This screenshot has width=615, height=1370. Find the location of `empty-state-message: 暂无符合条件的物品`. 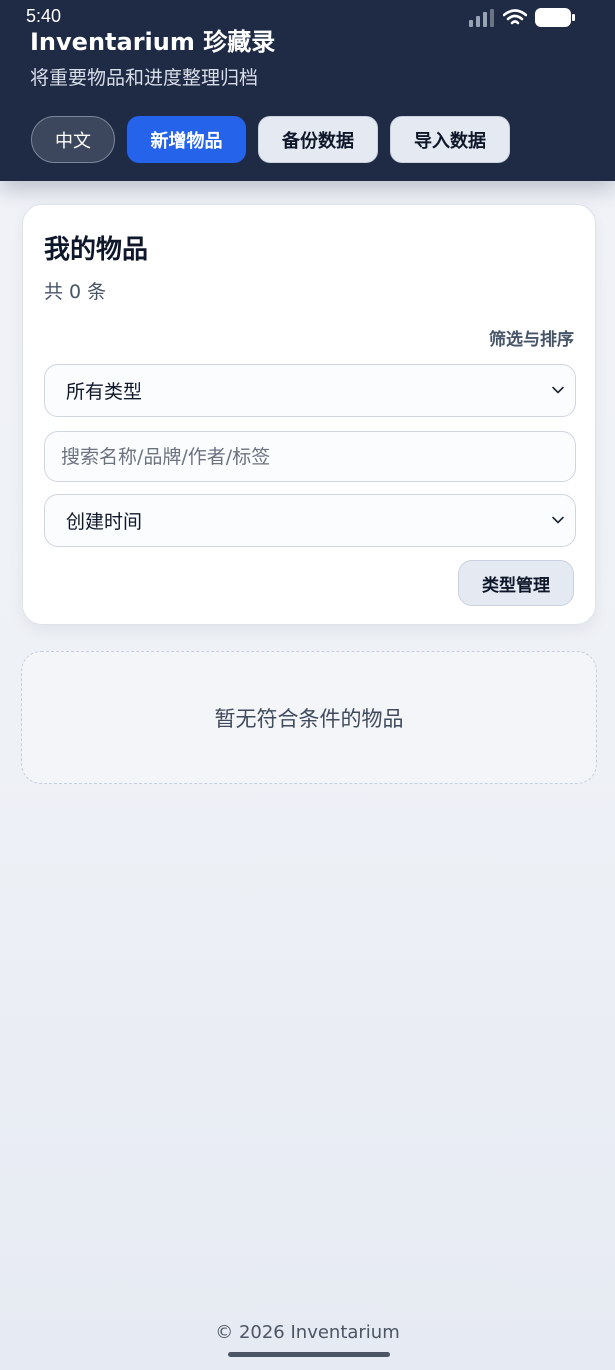

empty-state-message: 暂无符合条件的物品 is located at coordinates (309, 718).